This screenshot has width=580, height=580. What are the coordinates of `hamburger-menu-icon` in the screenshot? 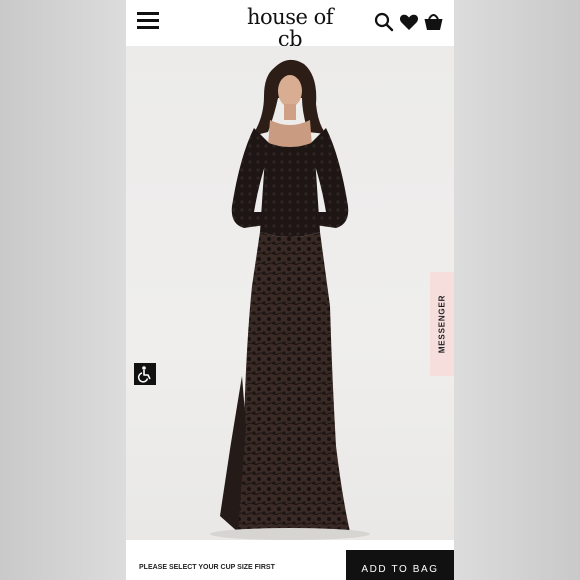 It's located at (148, 21).